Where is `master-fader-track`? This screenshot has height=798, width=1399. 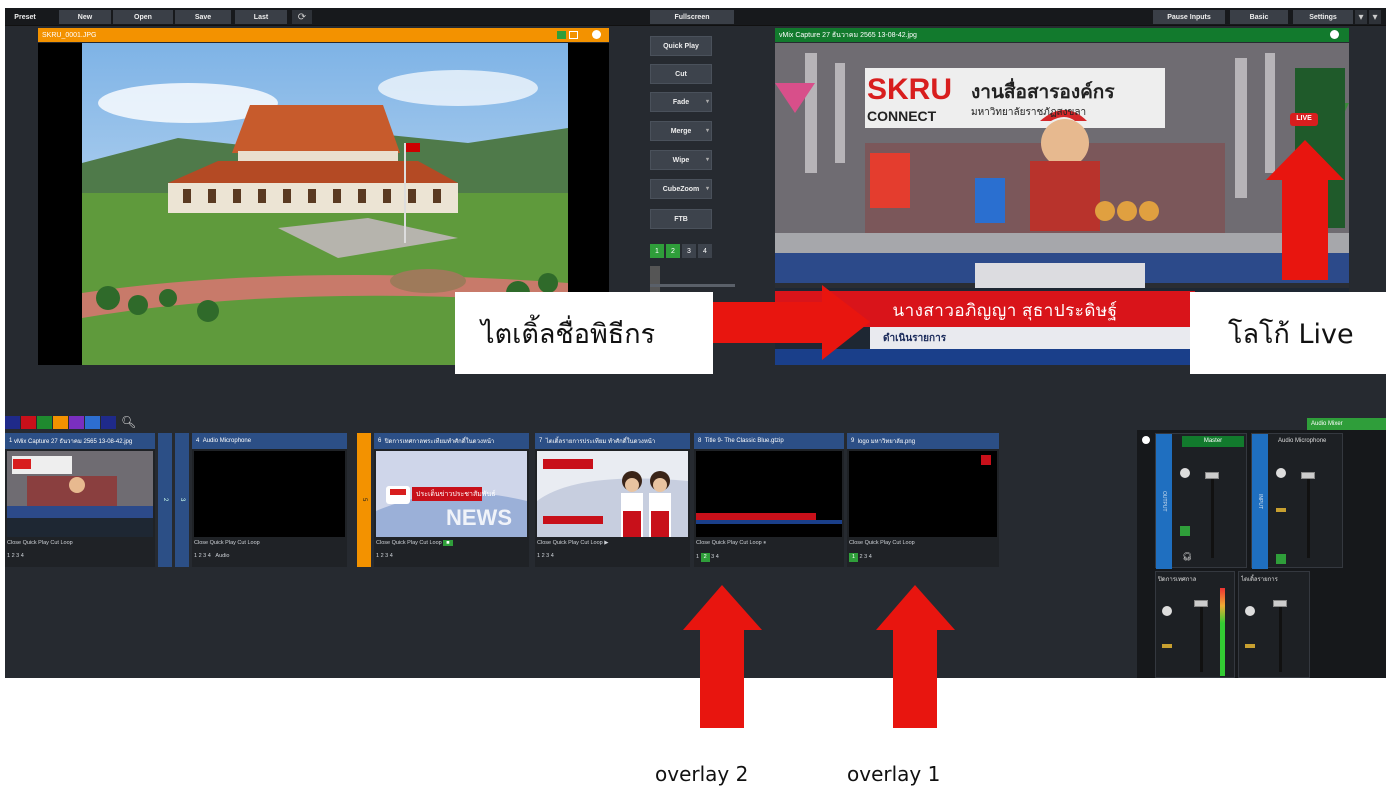
master-fader-track is located at coordinates (1212, 516).